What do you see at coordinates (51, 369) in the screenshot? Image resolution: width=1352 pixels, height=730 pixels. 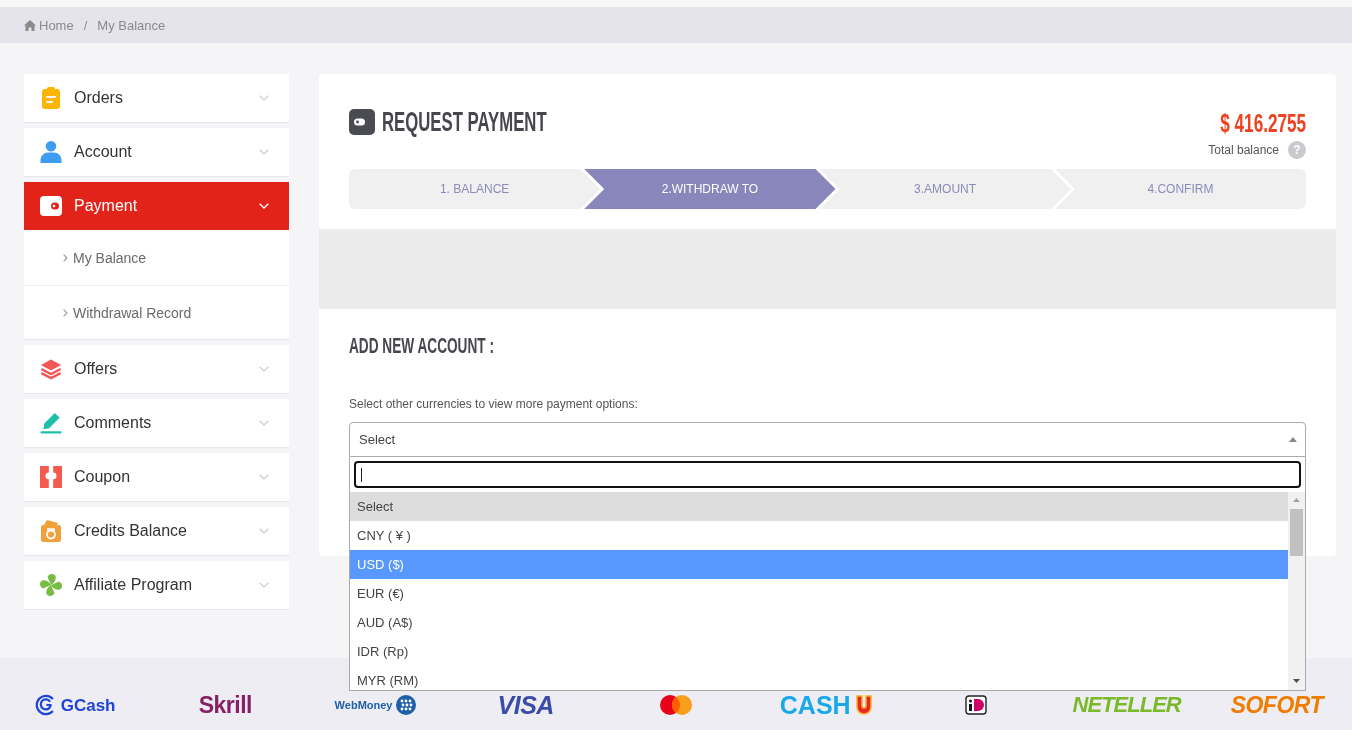 I see `layers-icon` at bounding box center [51, 369].